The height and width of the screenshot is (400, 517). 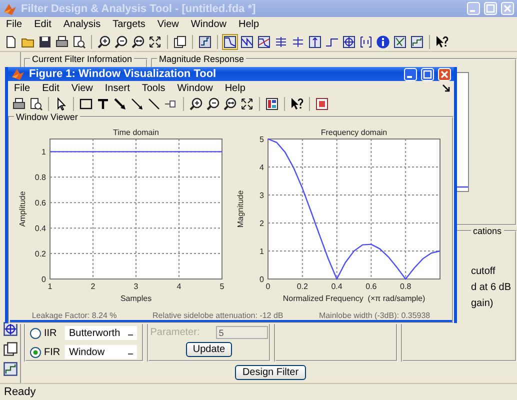 What do you see at coordinates (175, 332) in the screenshot?
I see `field-label: Parameter:` at bounding box center [175, 332].